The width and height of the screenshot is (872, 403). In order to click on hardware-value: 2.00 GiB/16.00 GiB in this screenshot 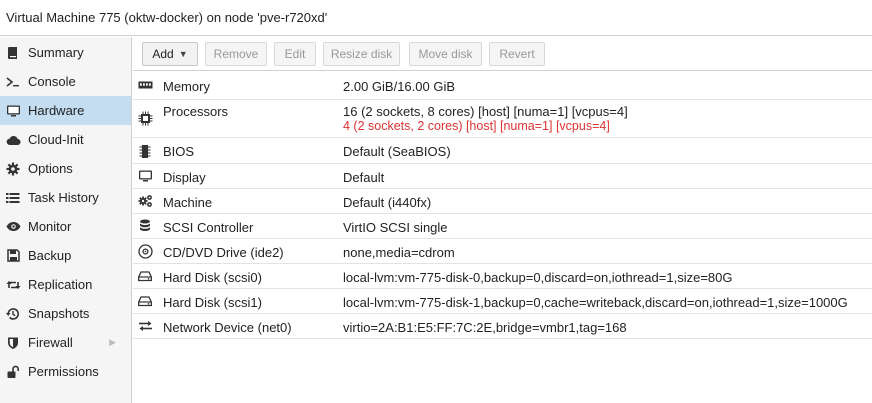, I will do `click(399, 86)`.